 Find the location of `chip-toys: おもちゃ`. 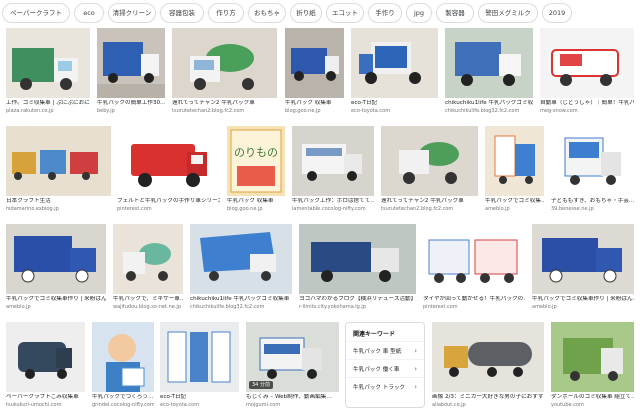

chip-toys: おもちゃ is located at coordinates (267, 13).